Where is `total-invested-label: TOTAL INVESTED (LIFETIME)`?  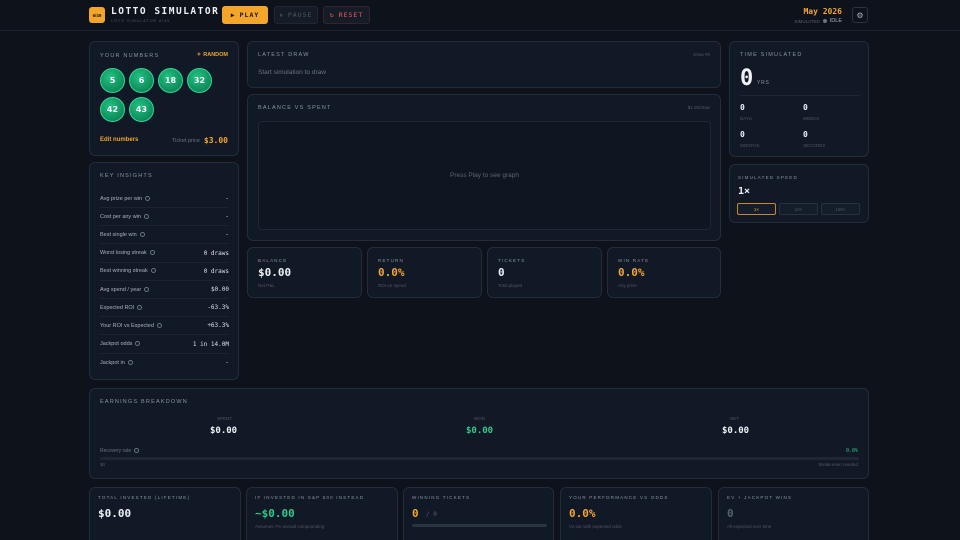 total-invested-label: TOTAL INVESTED (LIFETIME) is located at coordinates (144, 497).